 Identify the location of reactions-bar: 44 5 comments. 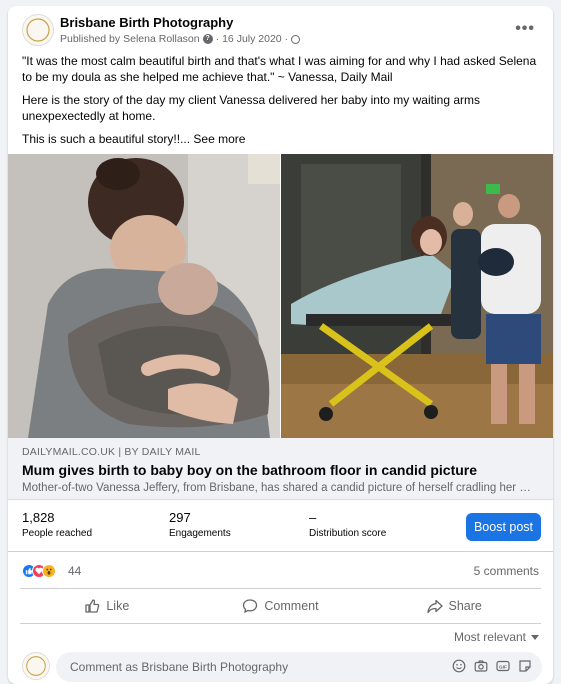
(280, 570).